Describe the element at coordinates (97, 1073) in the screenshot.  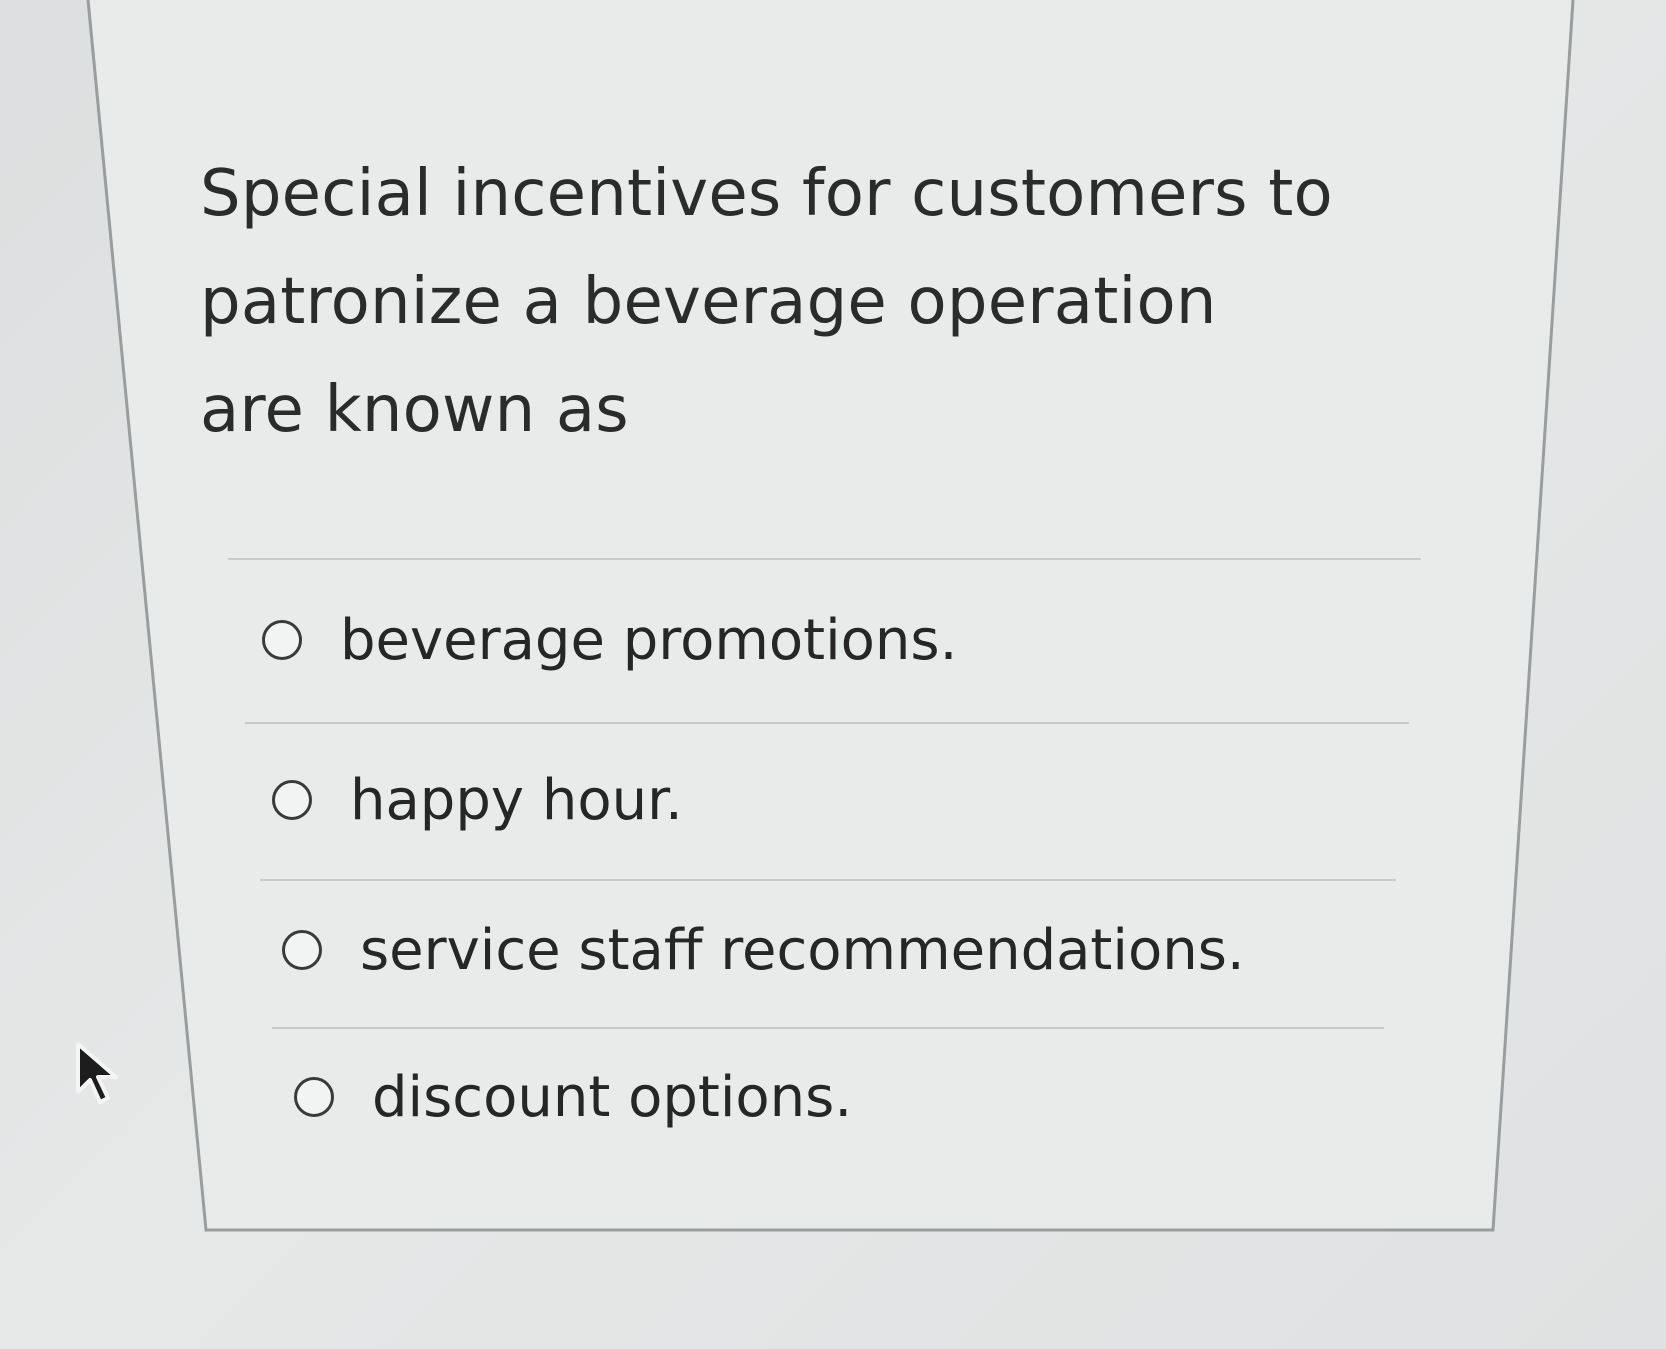
I see `mouse-cursor-icon` at that location.